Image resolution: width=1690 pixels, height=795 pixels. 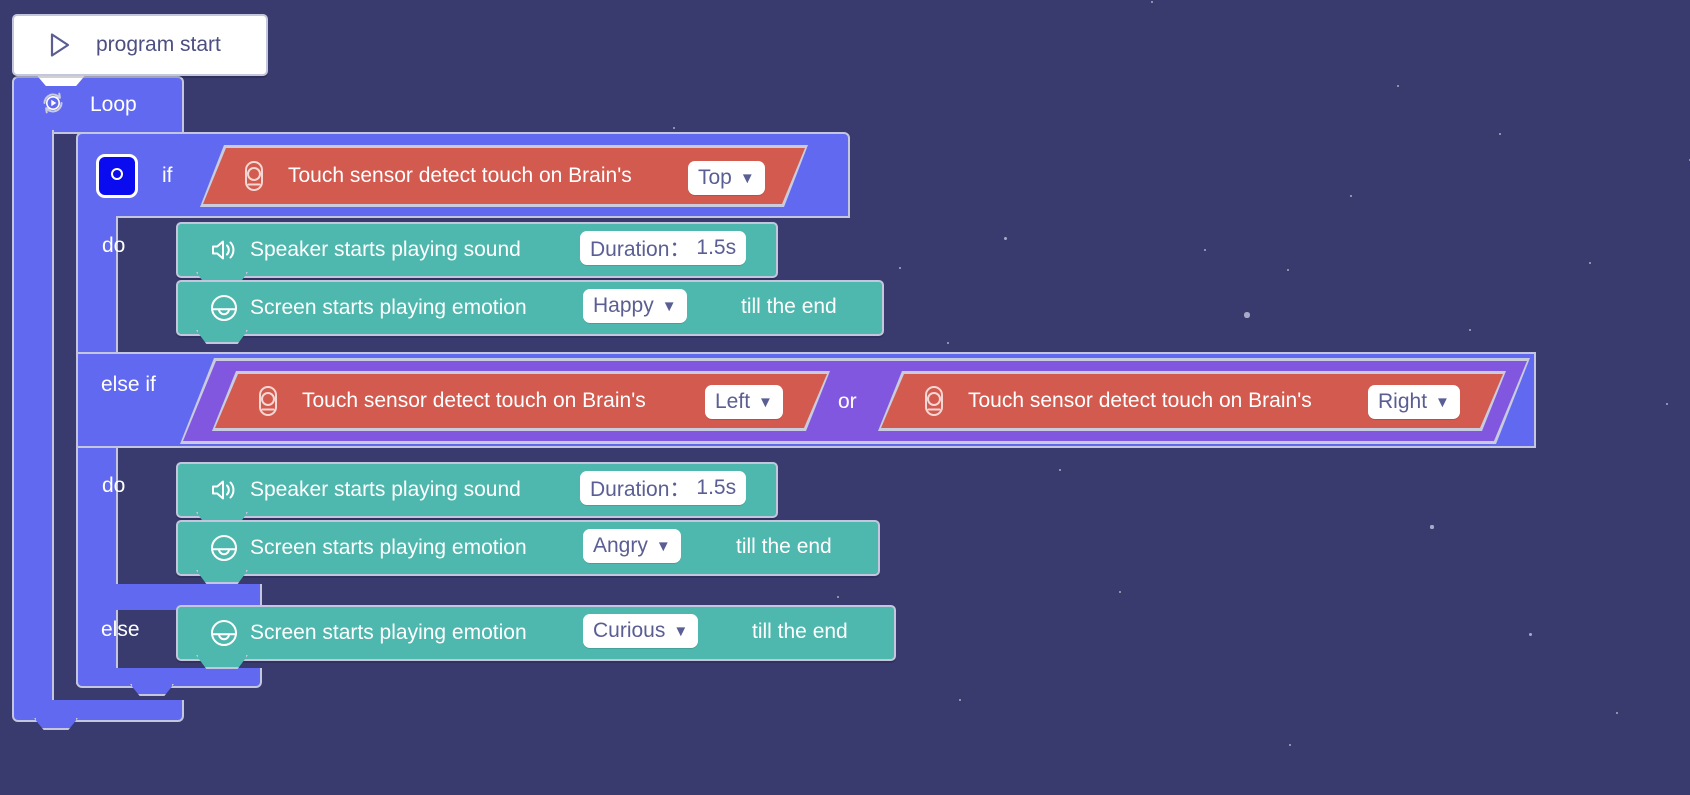 What do you see at coordinates (629, 630) in the screenshot?
I see `emotion-value-3: Curious` at bounding box center [629, 630].